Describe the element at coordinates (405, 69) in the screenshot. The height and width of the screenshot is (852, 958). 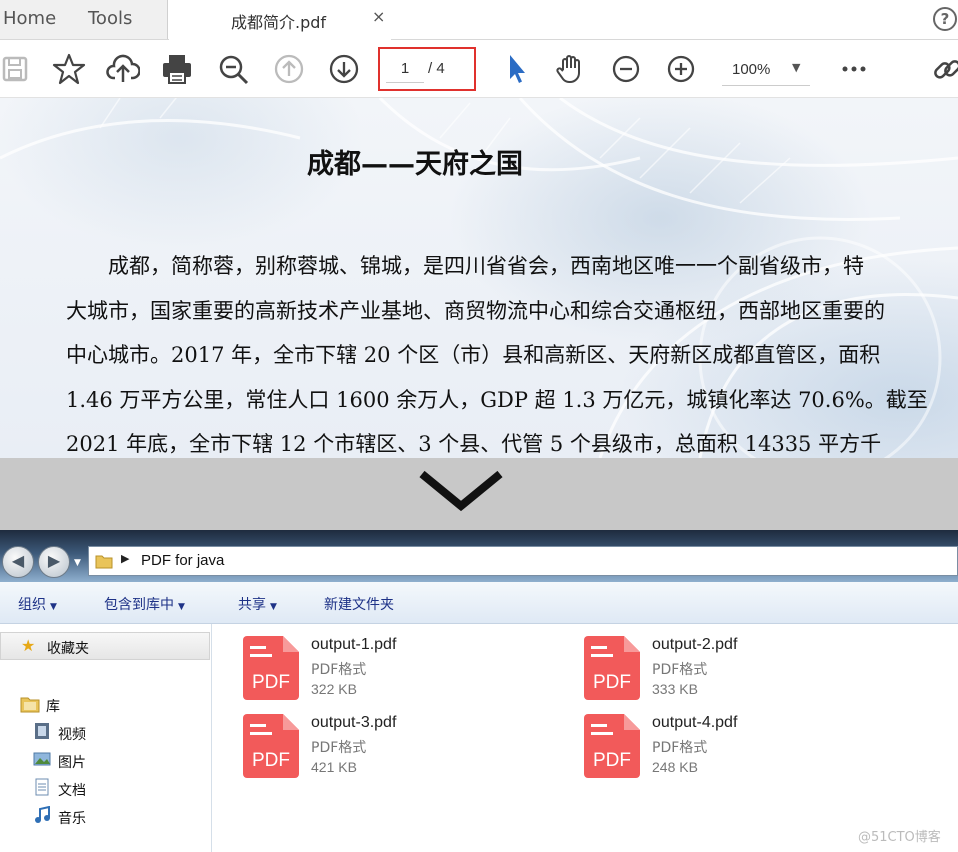
I see `page-number-input` at that location.